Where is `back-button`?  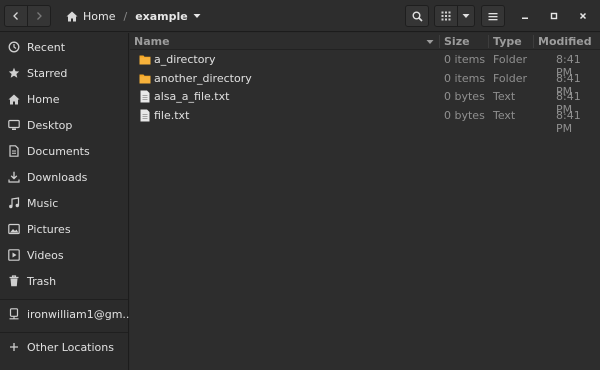 back-button is located at coordinates (16, 16).